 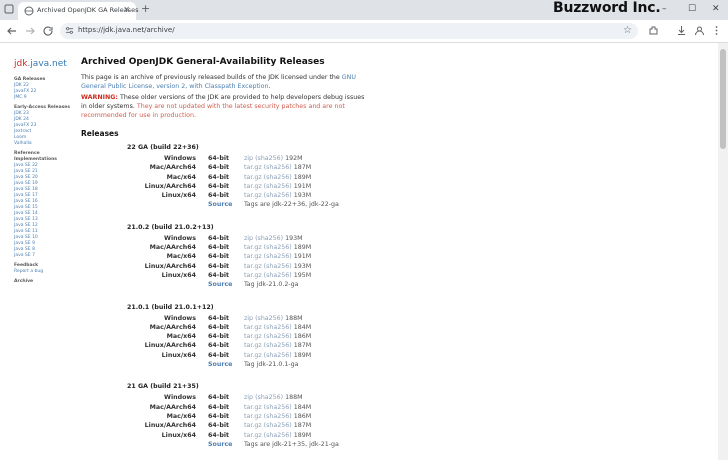 I want to click on sidebar-link: JMC 9, so click(x=44, y=98).